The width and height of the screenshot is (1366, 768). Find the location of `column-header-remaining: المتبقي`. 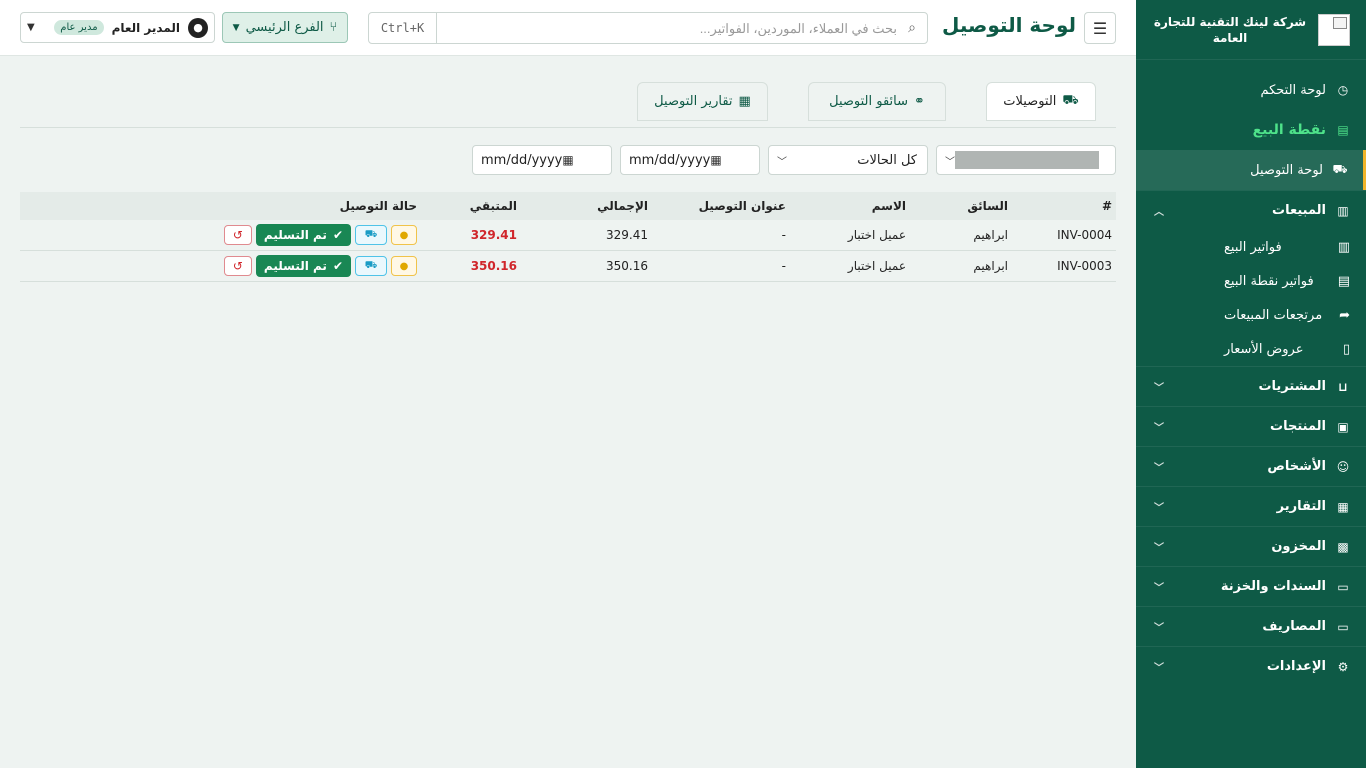

column-header-remaining: المتبقي is located at coordinates (493, 206).